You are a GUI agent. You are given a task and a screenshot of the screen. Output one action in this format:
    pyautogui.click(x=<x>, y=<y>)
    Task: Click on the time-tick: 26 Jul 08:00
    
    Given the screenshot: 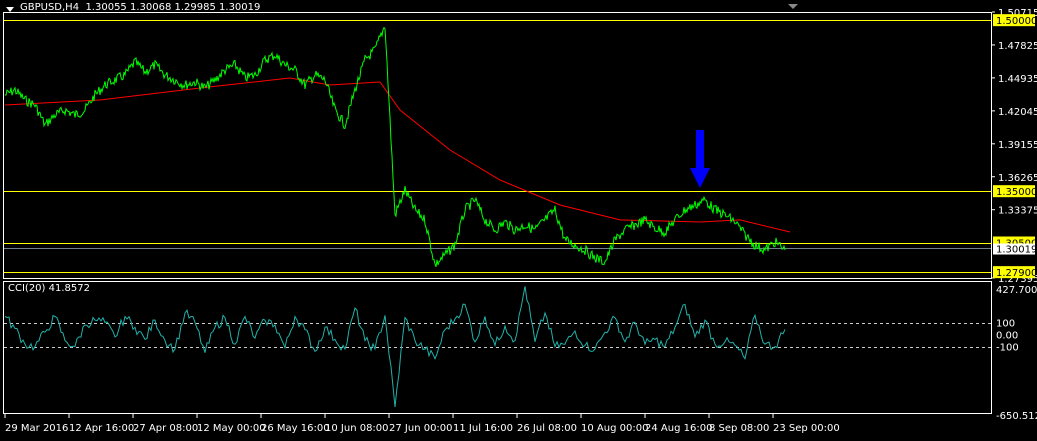 What is the action you would take?
    pyautogui.click(x=547, y=428)
    